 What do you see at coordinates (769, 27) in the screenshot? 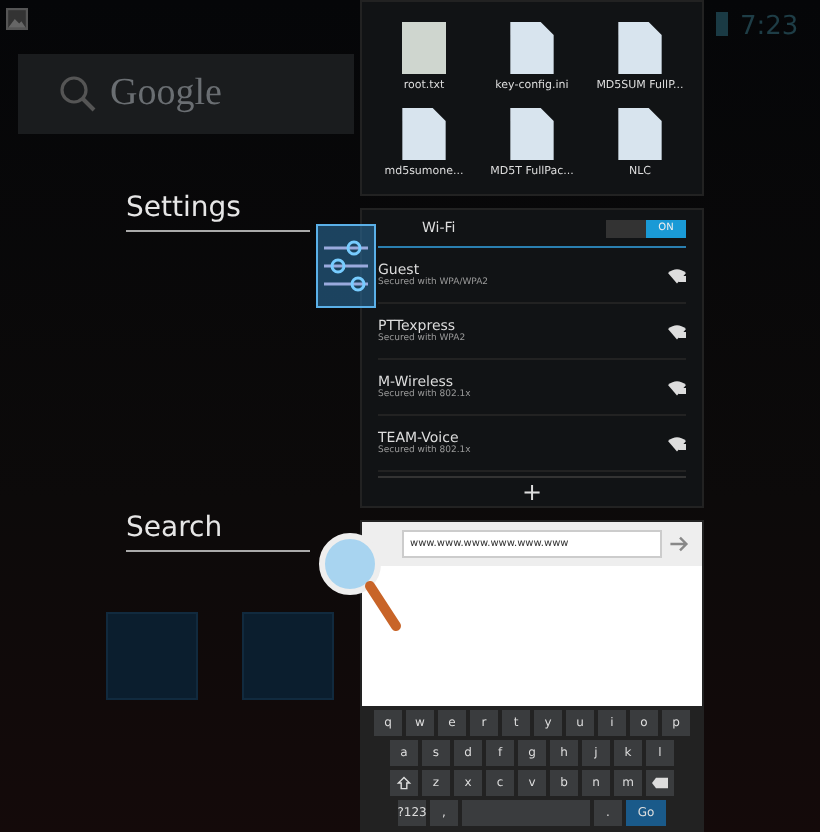
I see `clock-time: 7:23` at bounding box center [769, 27].